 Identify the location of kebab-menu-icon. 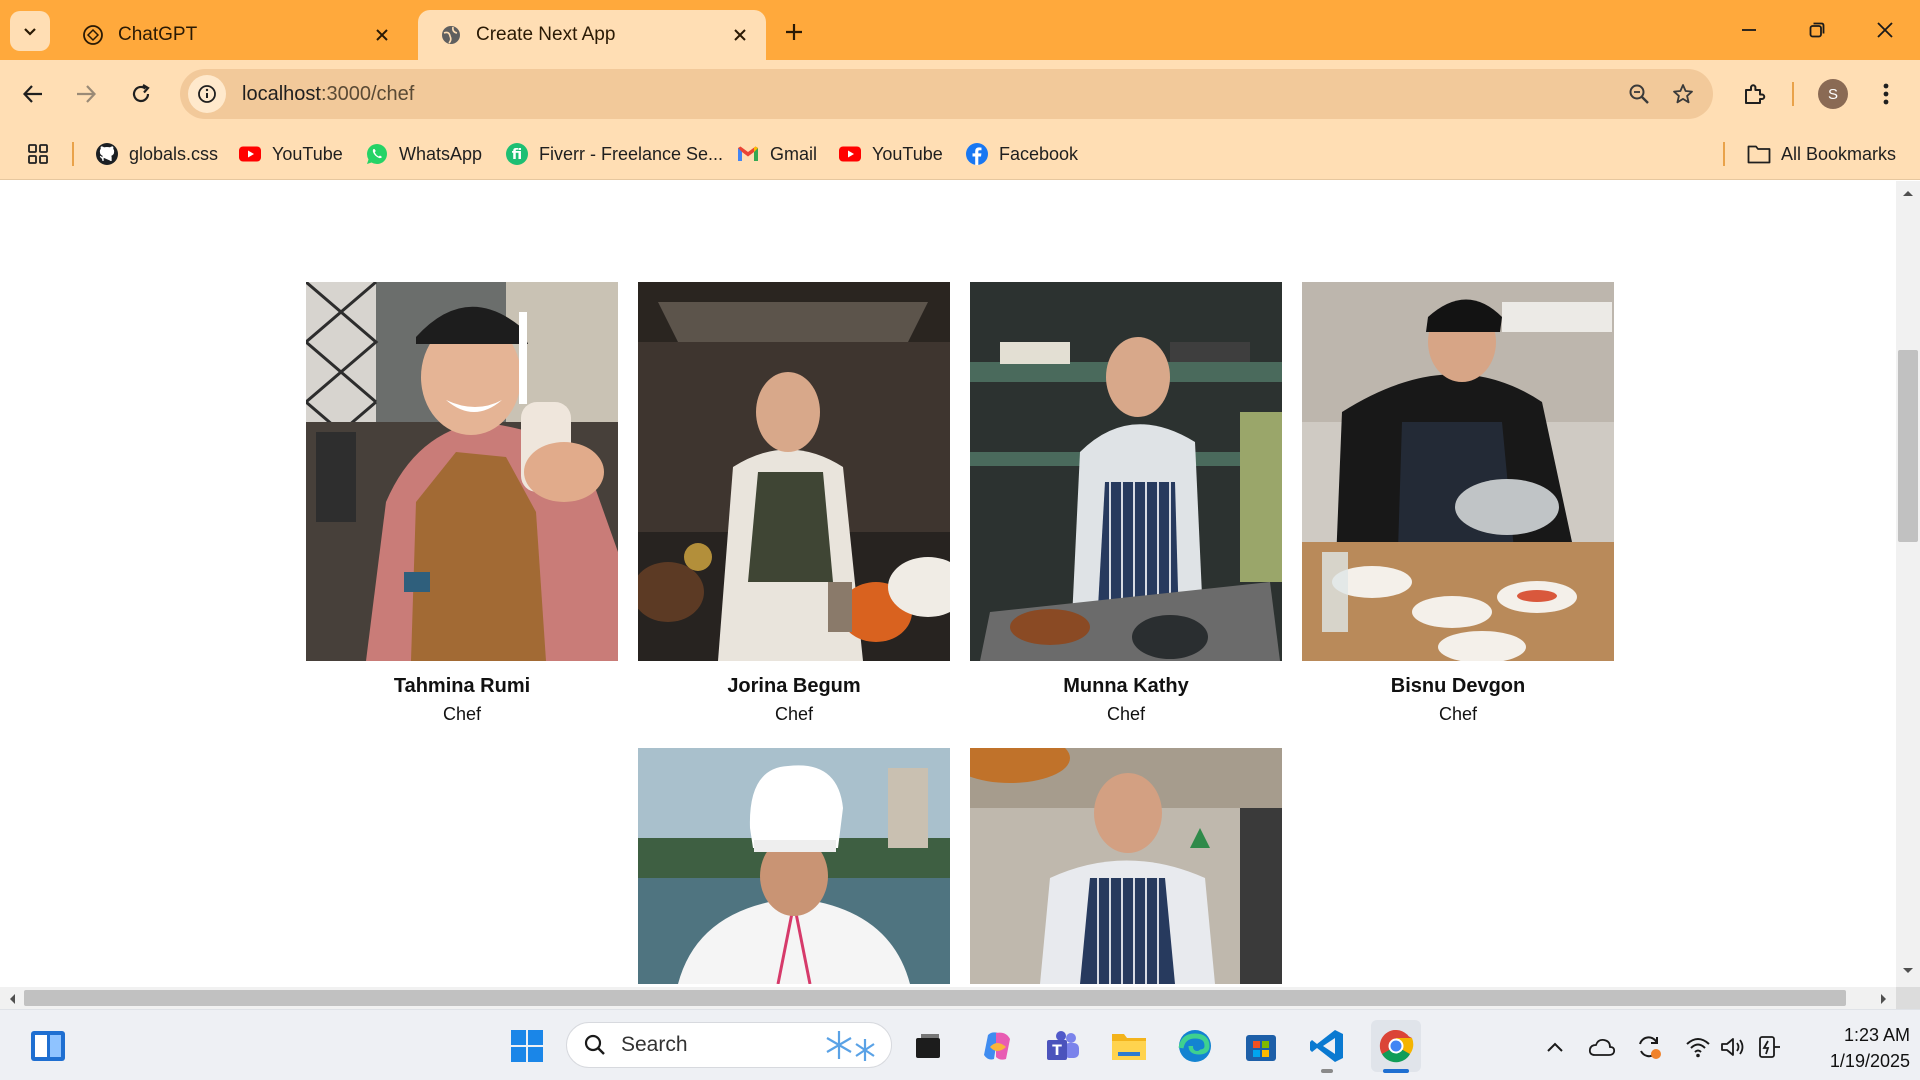
(1886, 94).